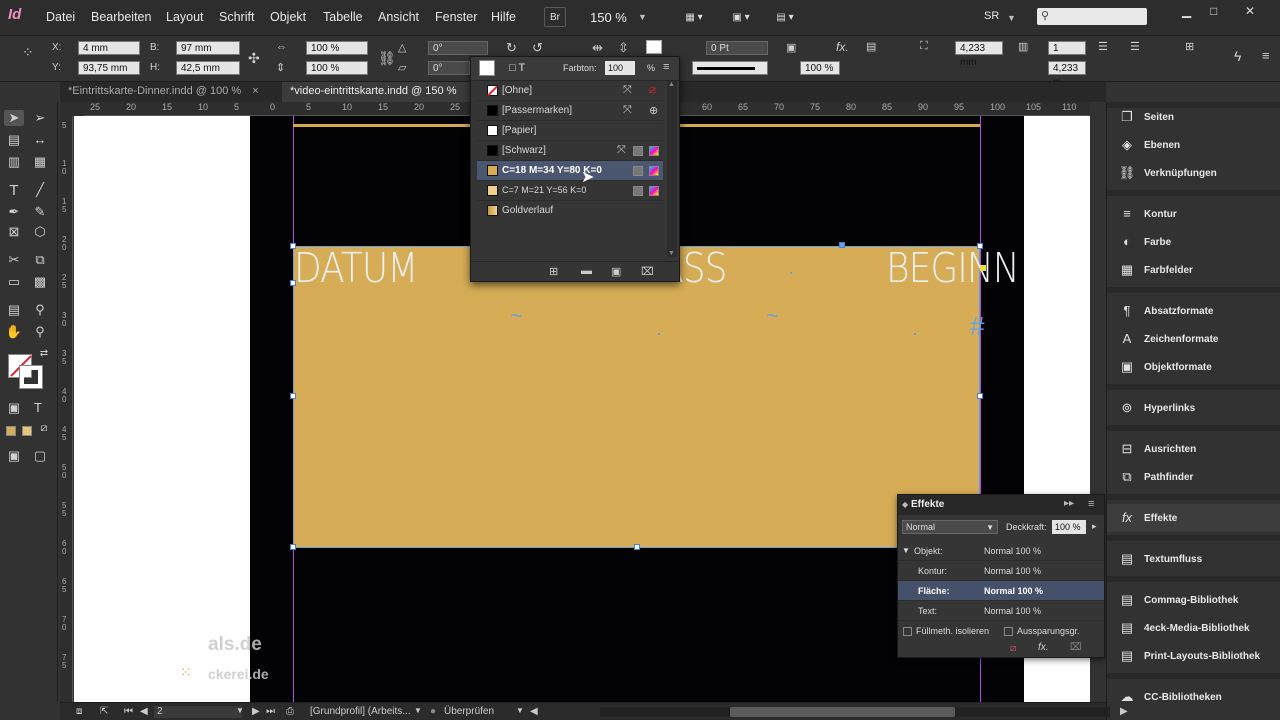 The image size is (1280, 720). Describe the element at coordinates (487, 68) in the screenshot. I see `fill-stroke-toggle-icon` at that location.